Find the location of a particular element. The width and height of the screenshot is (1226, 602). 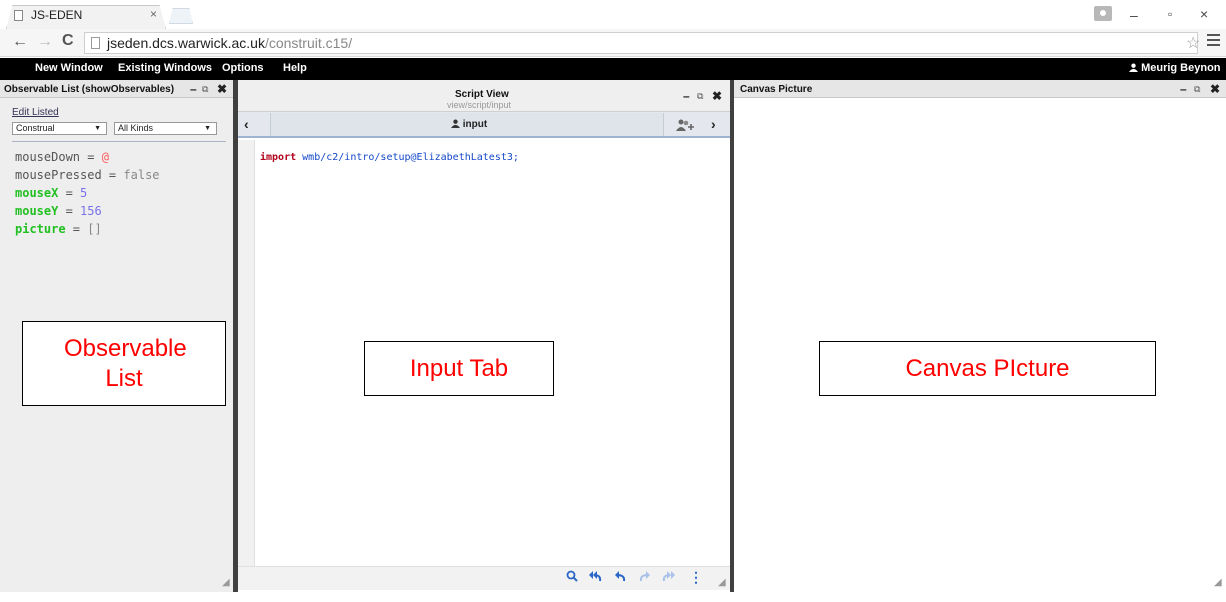

annotation-input-tab: Input Tab is located at coordinates (459, 368).